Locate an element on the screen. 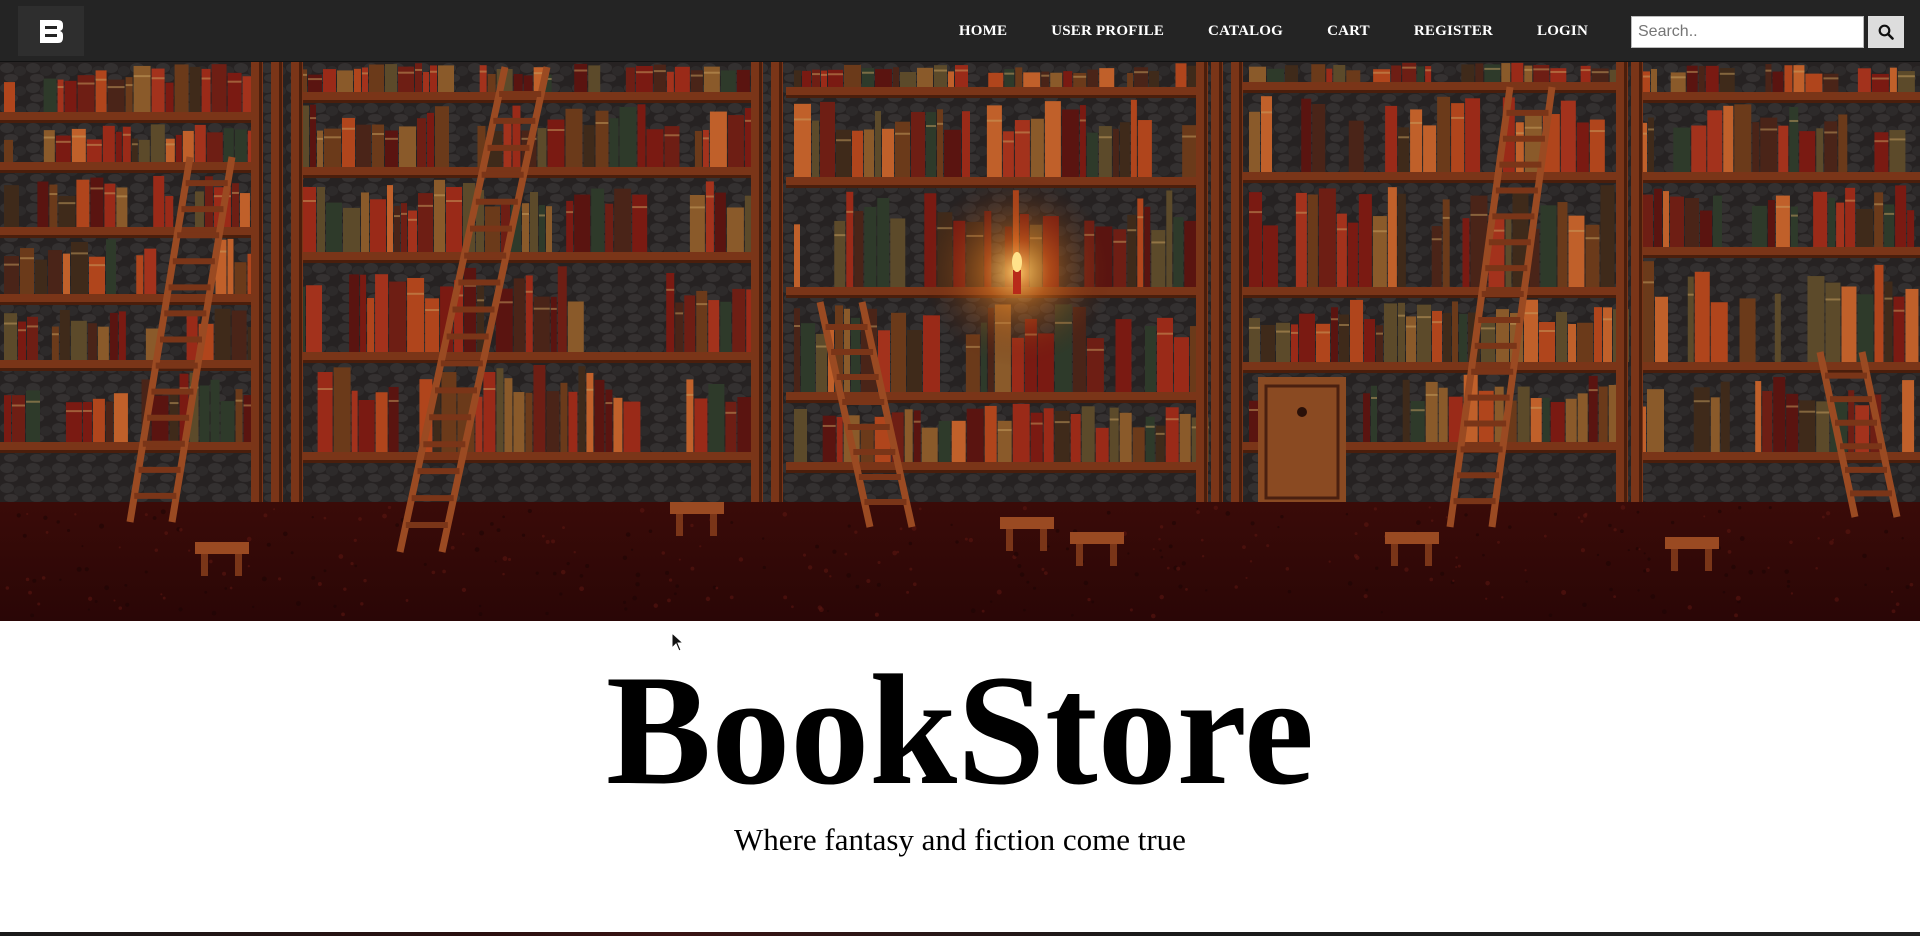 The width and height of the screenshot is (1920, 936). bookstore-logo-icon is located at coordinates (51, 31).